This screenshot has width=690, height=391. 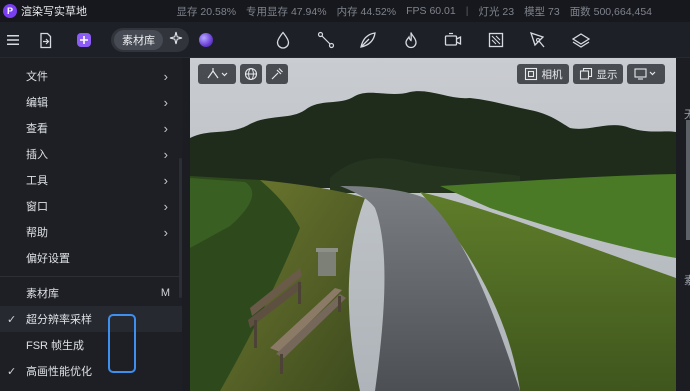 What do you see at coordinates (687, 281) in the screenshot?
I see `right-panel-text: 素` at bounding box center [687, 281].